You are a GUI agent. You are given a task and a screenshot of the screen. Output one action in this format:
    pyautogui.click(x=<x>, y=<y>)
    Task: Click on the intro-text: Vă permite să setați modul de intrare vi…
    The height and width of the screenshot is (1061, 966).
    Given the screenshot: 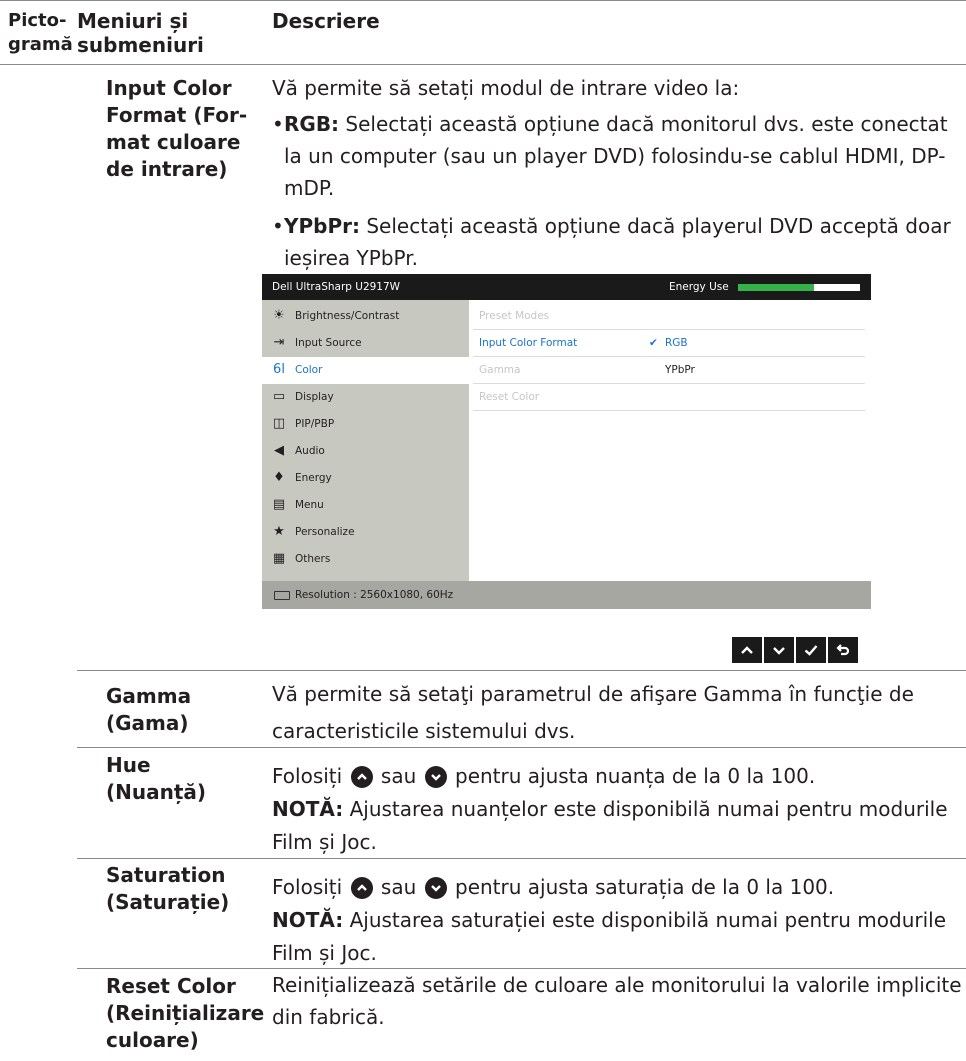 What is the action you would take?
    pyautogui.click(x=506, y=88)
    